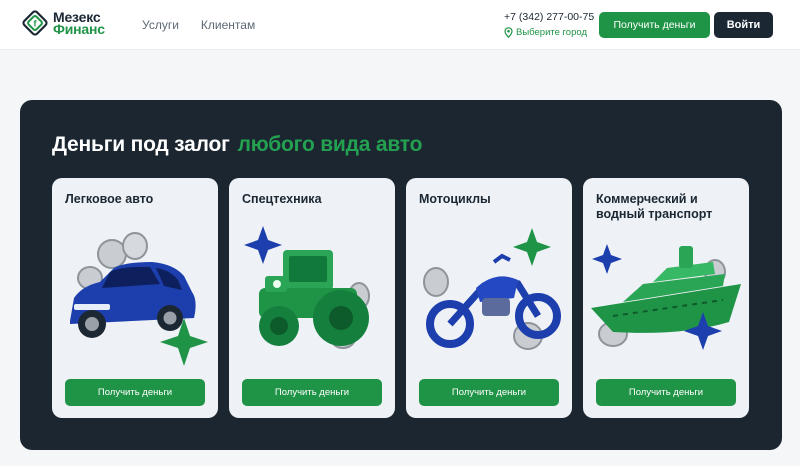 The width and height of the screenshot is (800, 466). I want to click on card-motorcycles: Мотоциклы Получить деньги, so click(489, 298).